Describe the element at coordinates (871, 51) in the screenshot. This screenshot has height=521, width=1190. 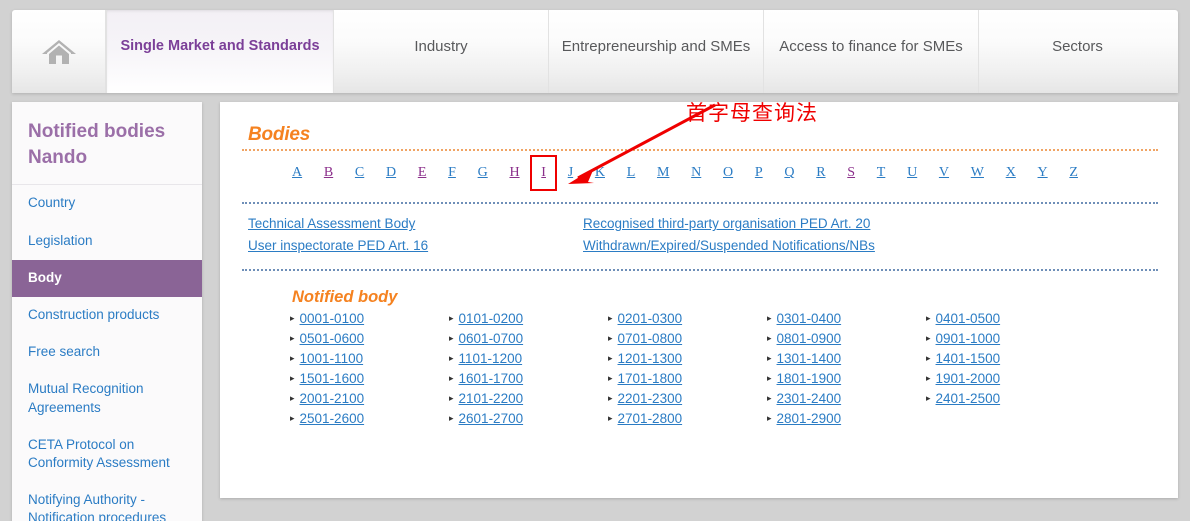
I see `tab-access-to-finance-for-smes: Access to finance for SMEs` at that location.